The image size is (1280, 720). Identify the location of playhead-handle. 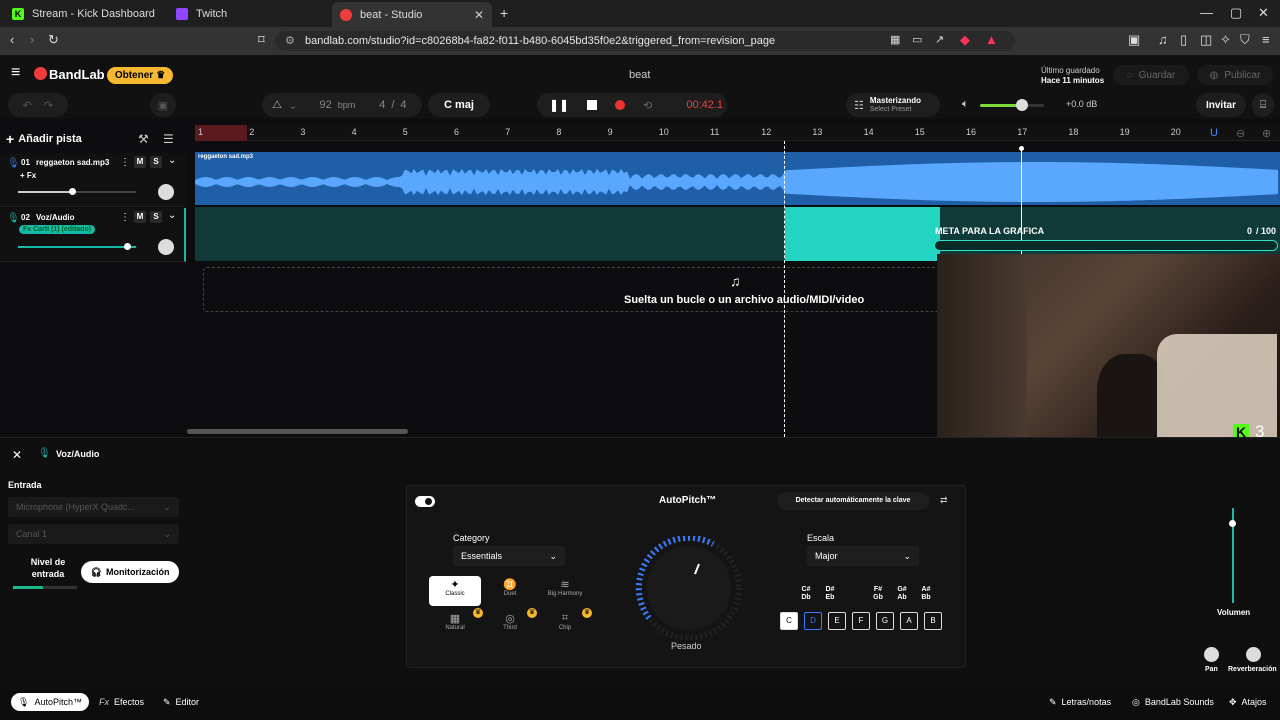
(1021, 148).